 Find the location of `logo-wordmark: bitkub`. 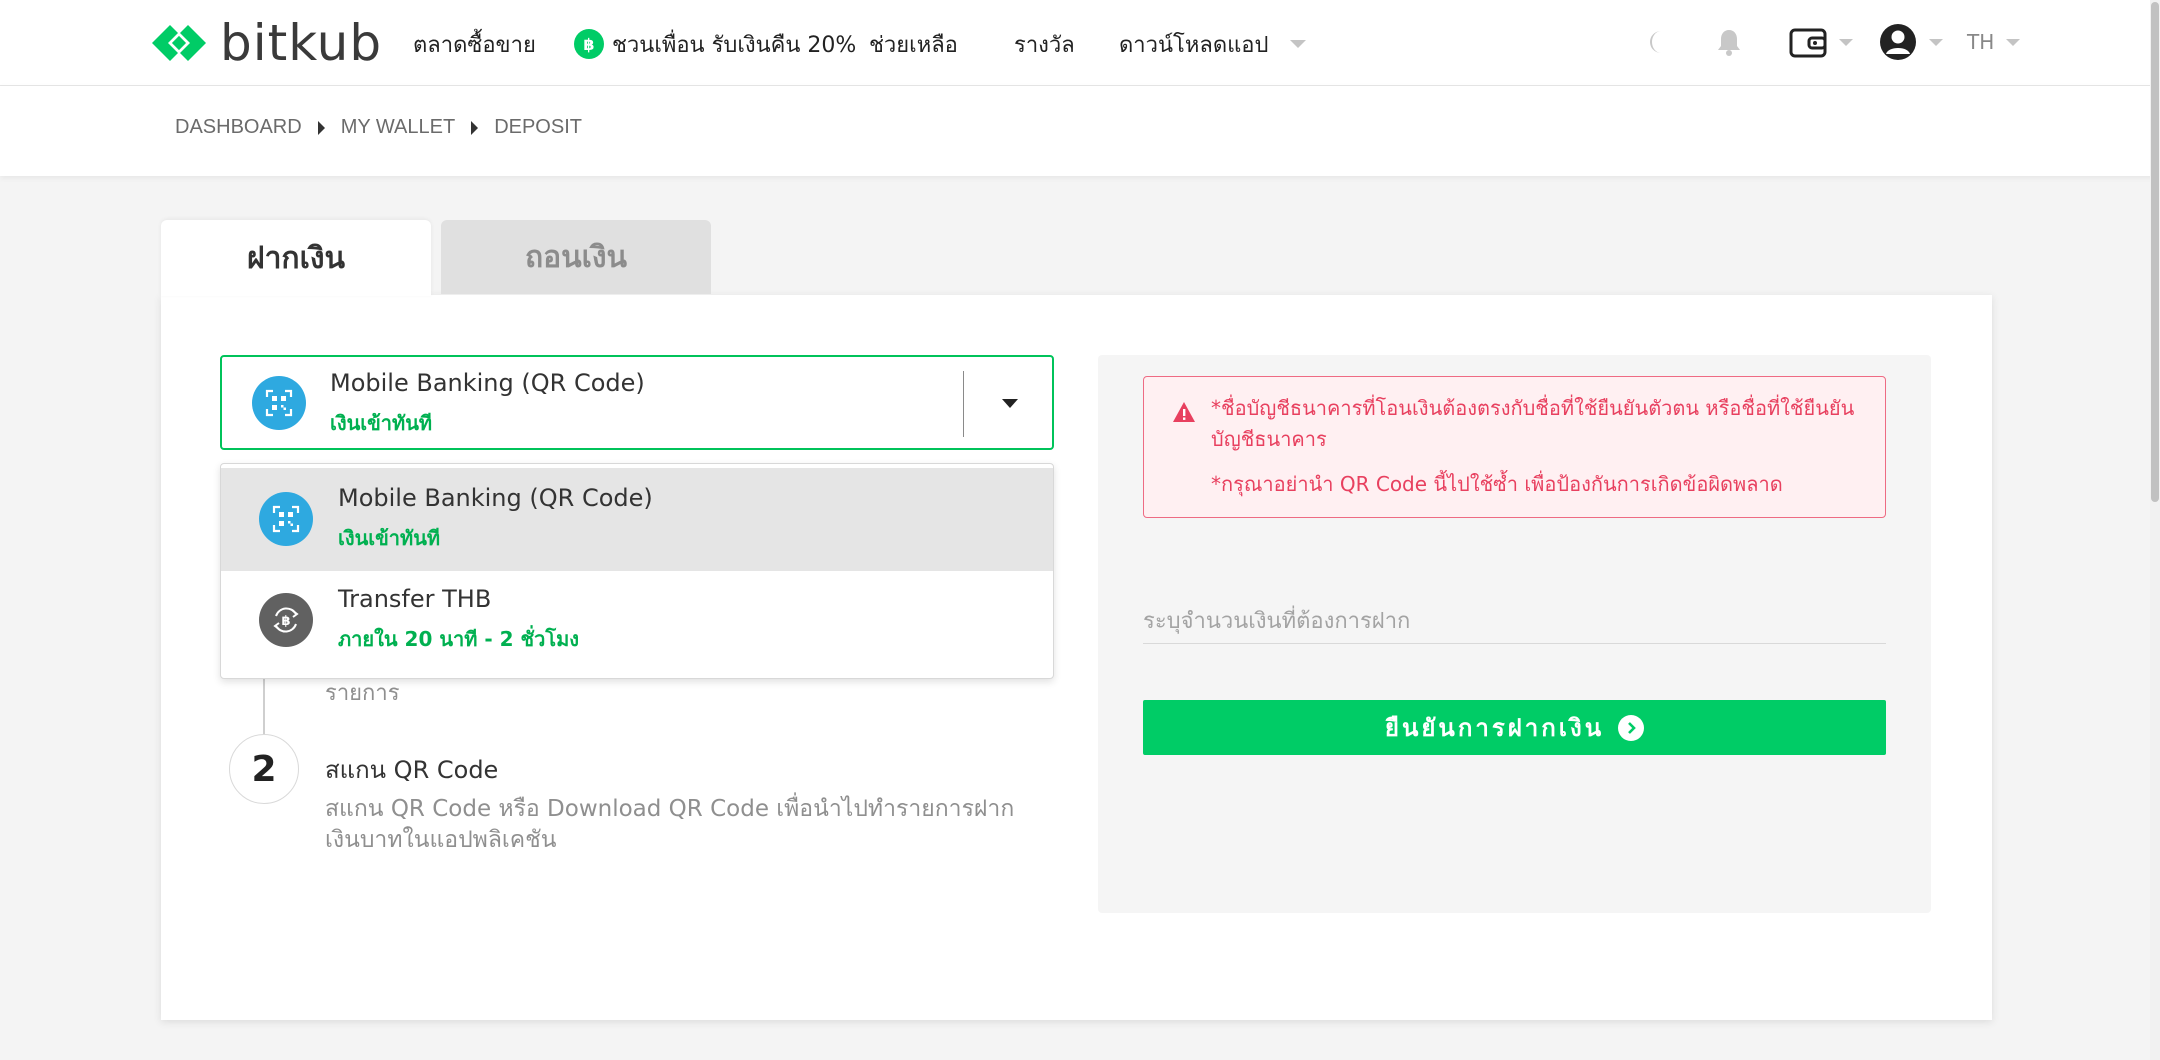

logo-wordmark: bitkub is located at coordinates (301, 43).